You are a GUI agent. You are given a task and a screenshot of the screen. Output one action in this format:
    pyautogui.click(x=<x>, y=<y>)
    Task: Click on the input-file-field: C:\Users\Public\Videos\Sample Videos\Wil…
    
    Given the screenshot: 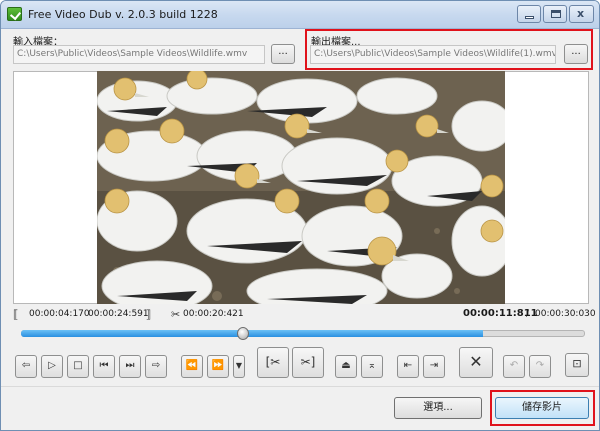 What is the action you would take?
    pyautogui.click(x=139, y=54)
    